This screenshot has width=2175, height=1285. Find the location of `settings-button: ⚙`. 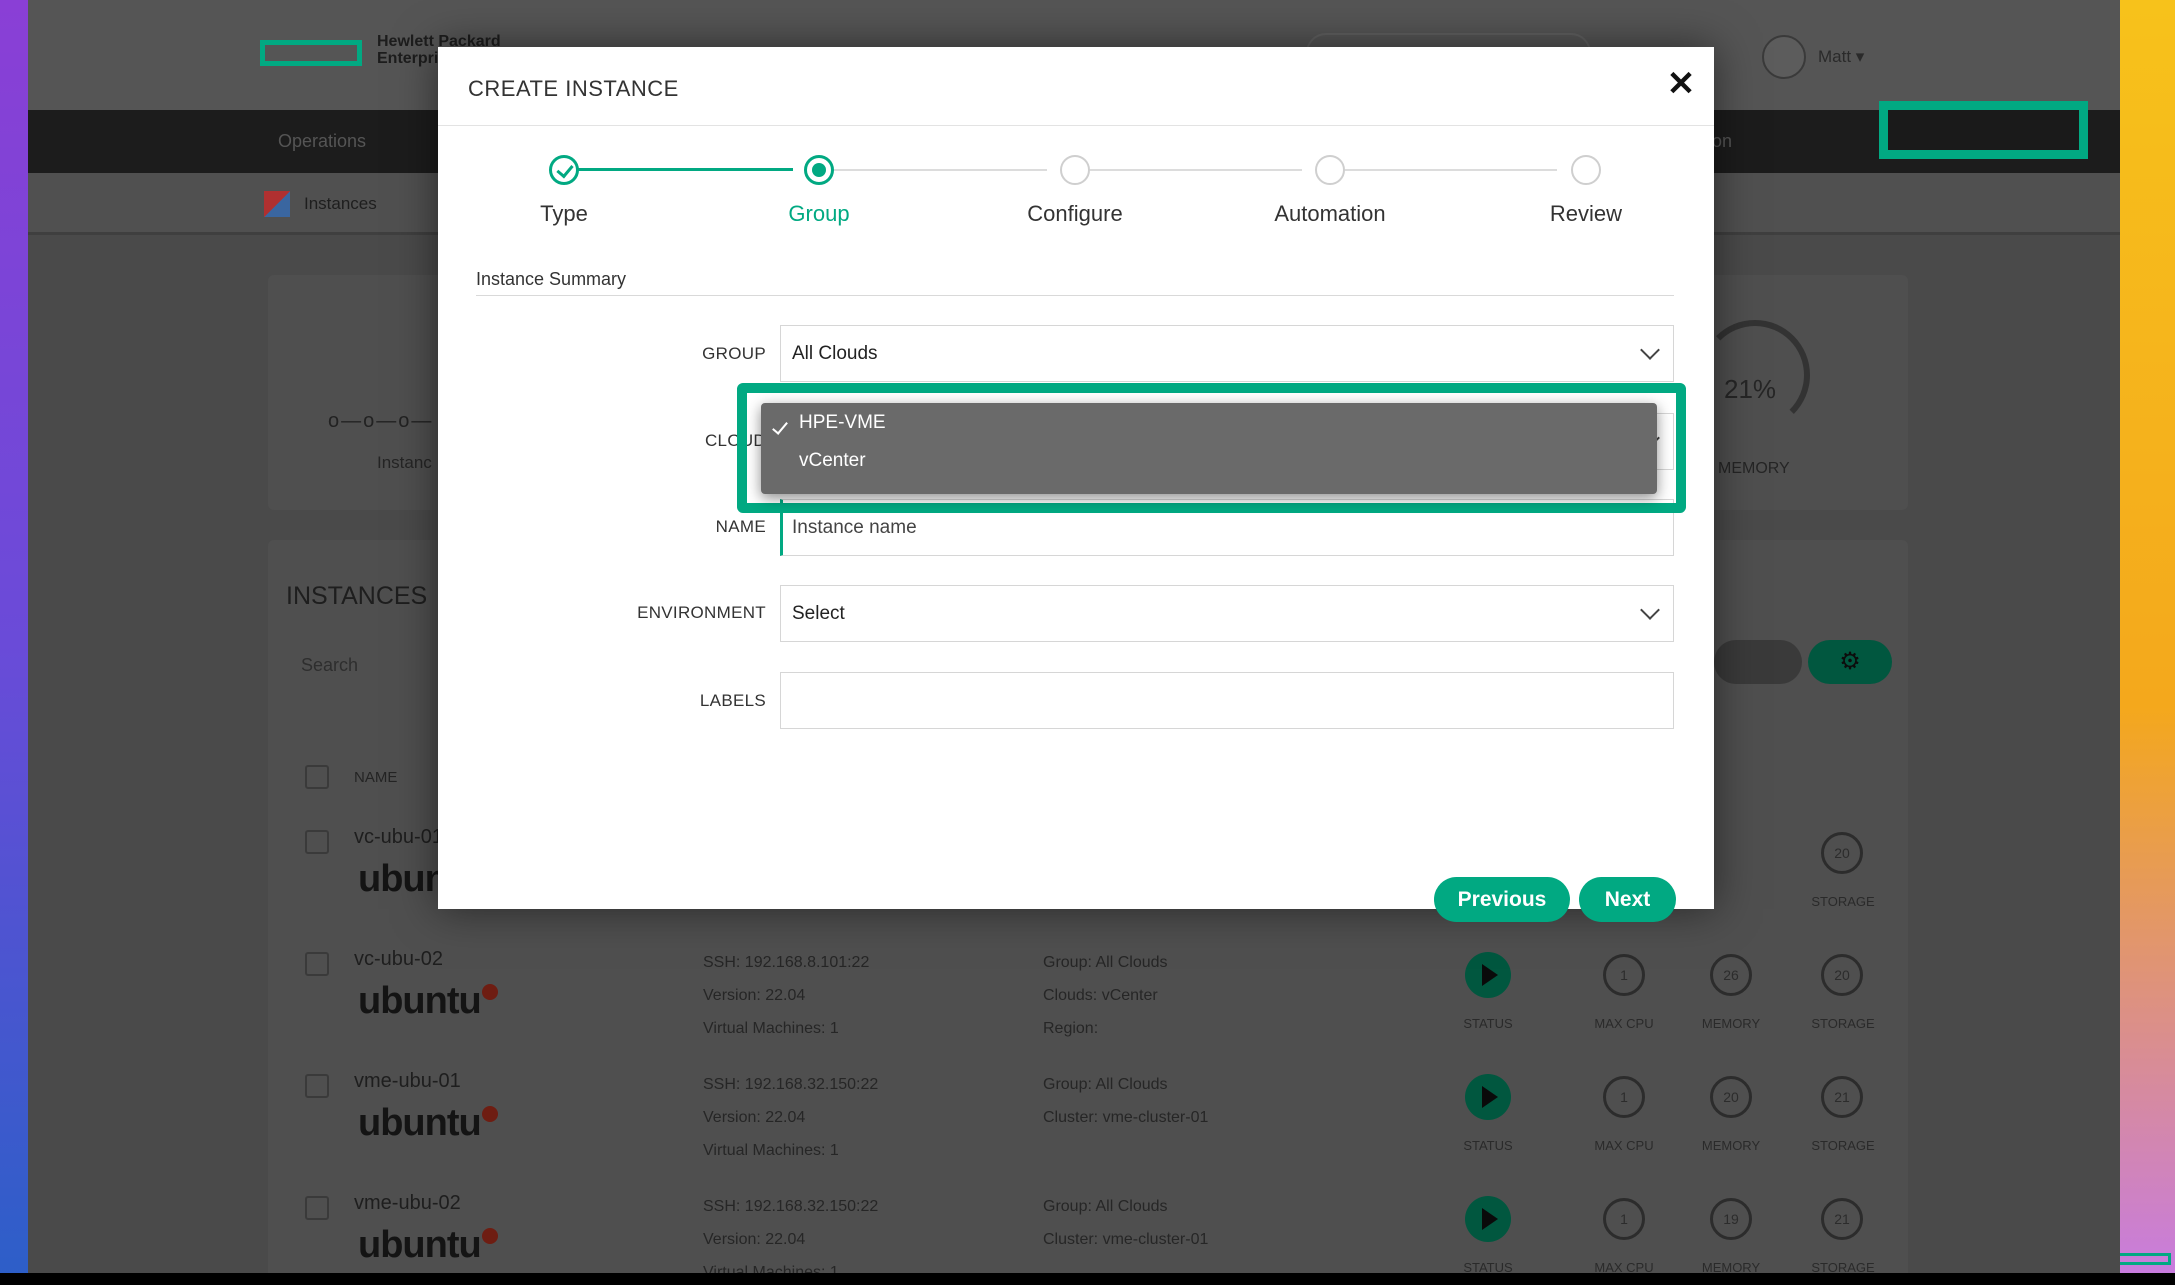

settings-button: ⚙ is located at coordinates (1850, 662).